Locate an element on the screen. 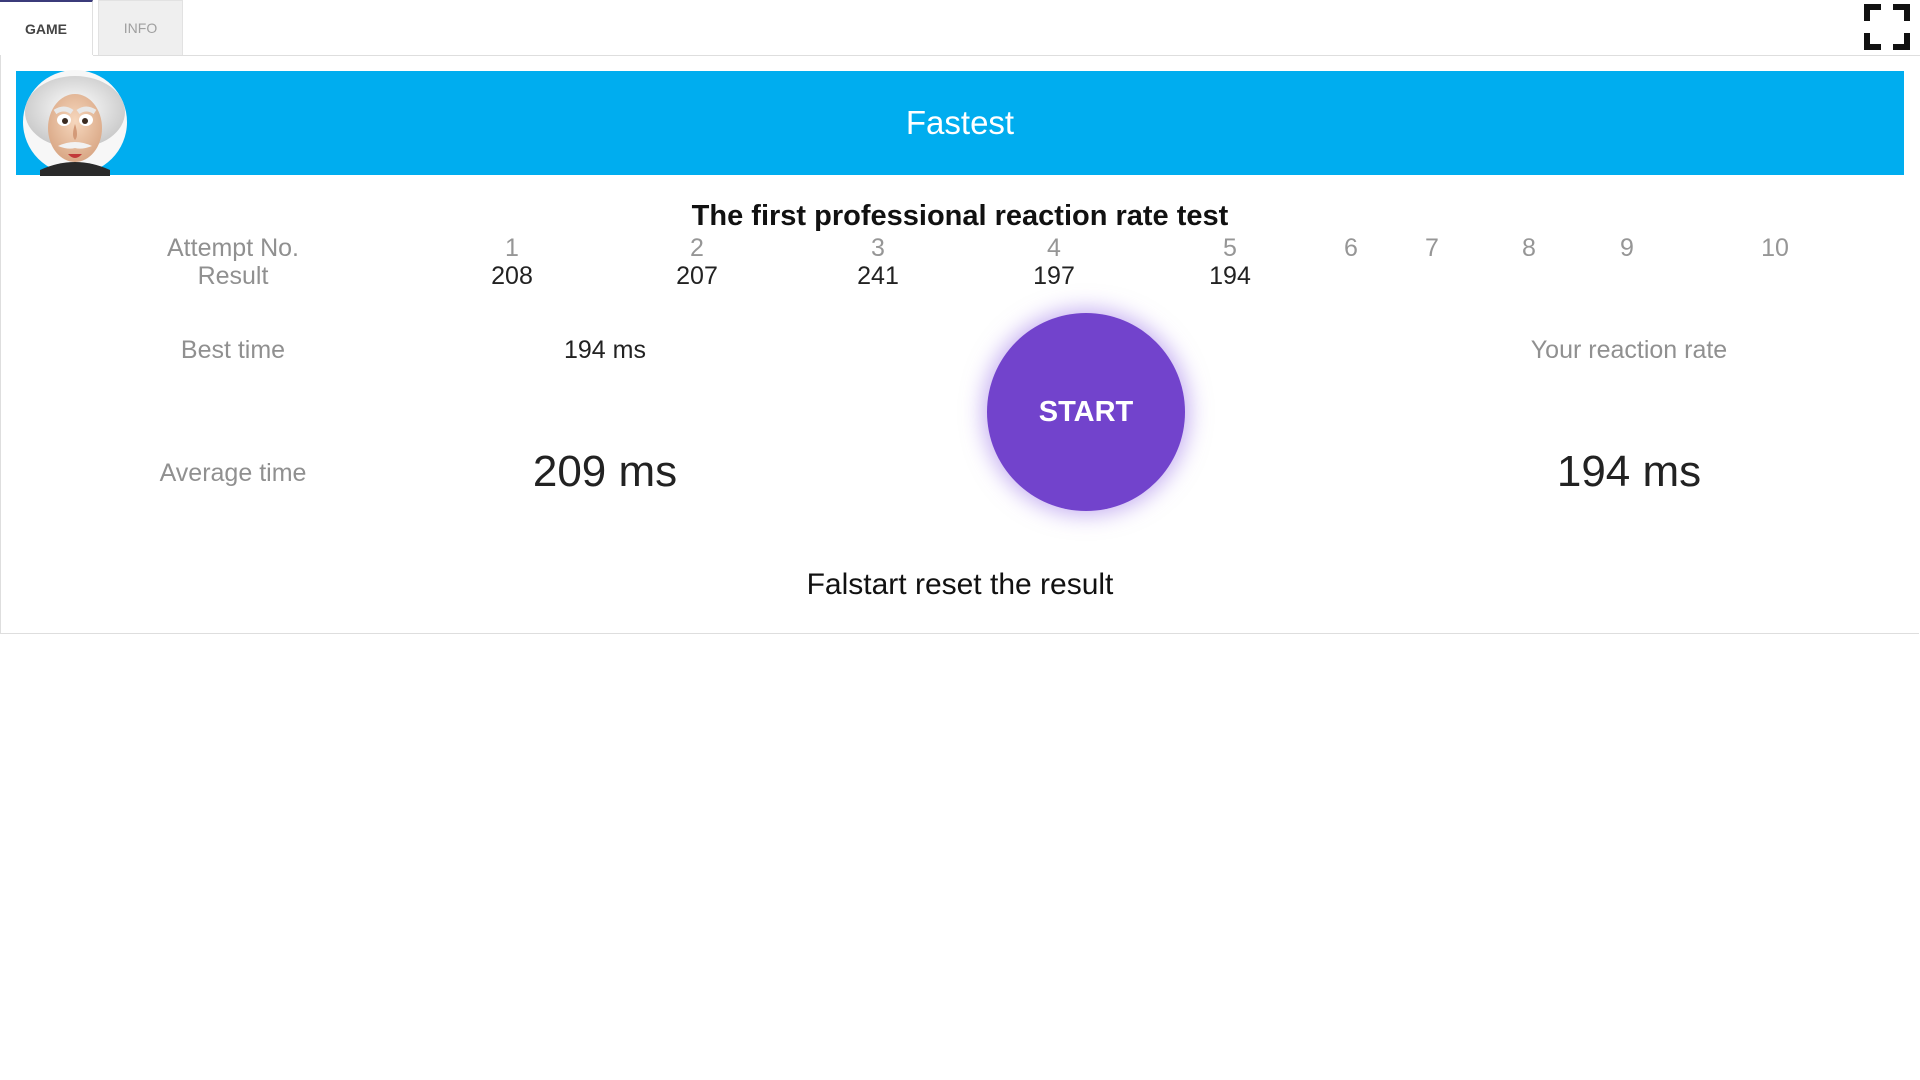 This screenshot has height=1080, width=1920. average-time-value: 209 ms is located at coordinates (605, 471).